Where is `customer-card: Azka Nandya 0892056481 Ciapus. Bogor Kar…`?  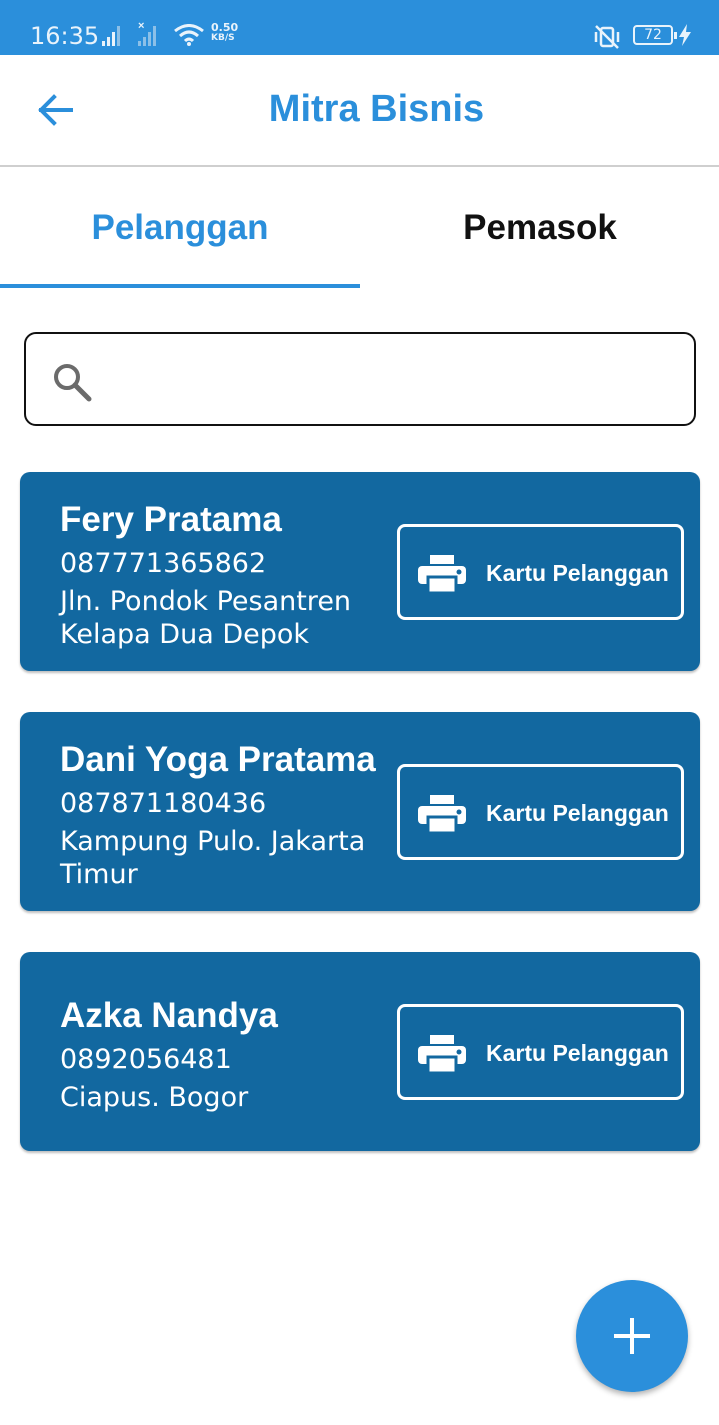 customer-card: Azka Nandya 0892056481 Ciapus. Bogor Kar… is located at coordinates (360, 1051).